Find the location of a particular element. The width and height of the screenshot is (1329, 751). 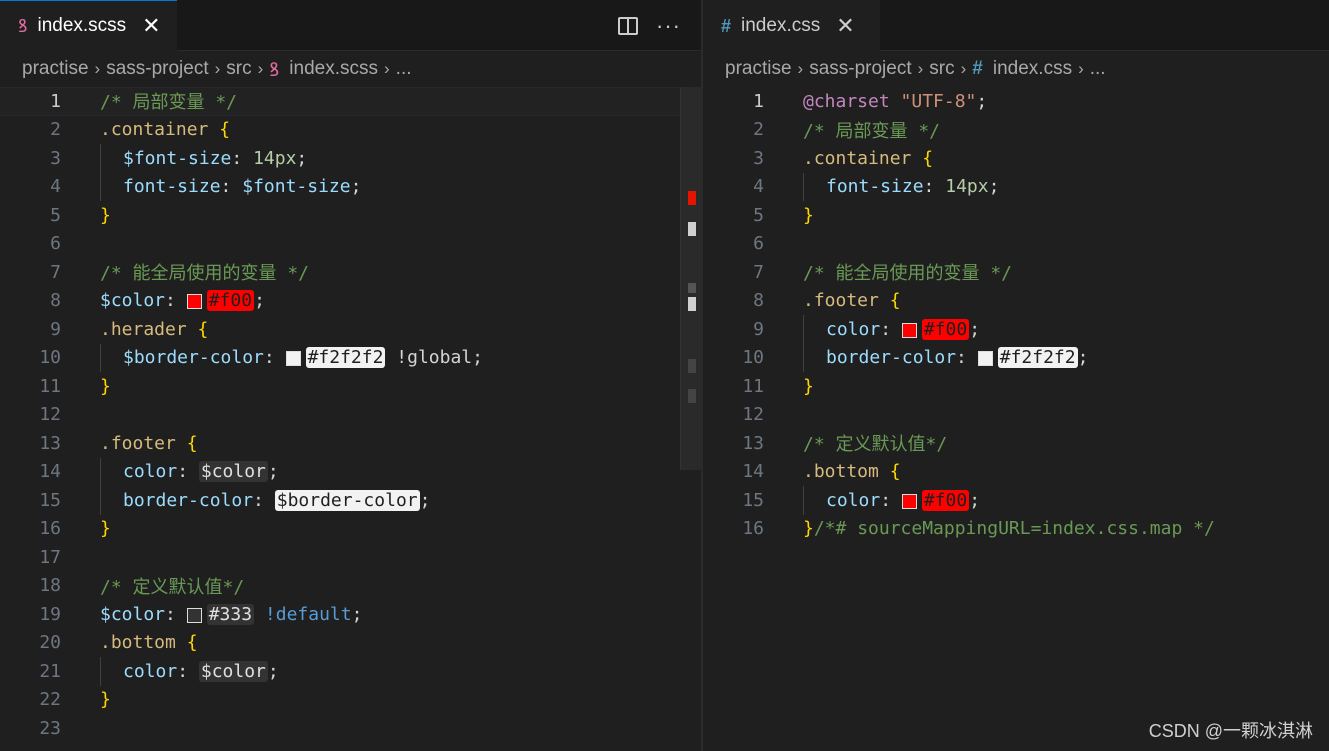

value: $color is located at coordinates (233, 671).